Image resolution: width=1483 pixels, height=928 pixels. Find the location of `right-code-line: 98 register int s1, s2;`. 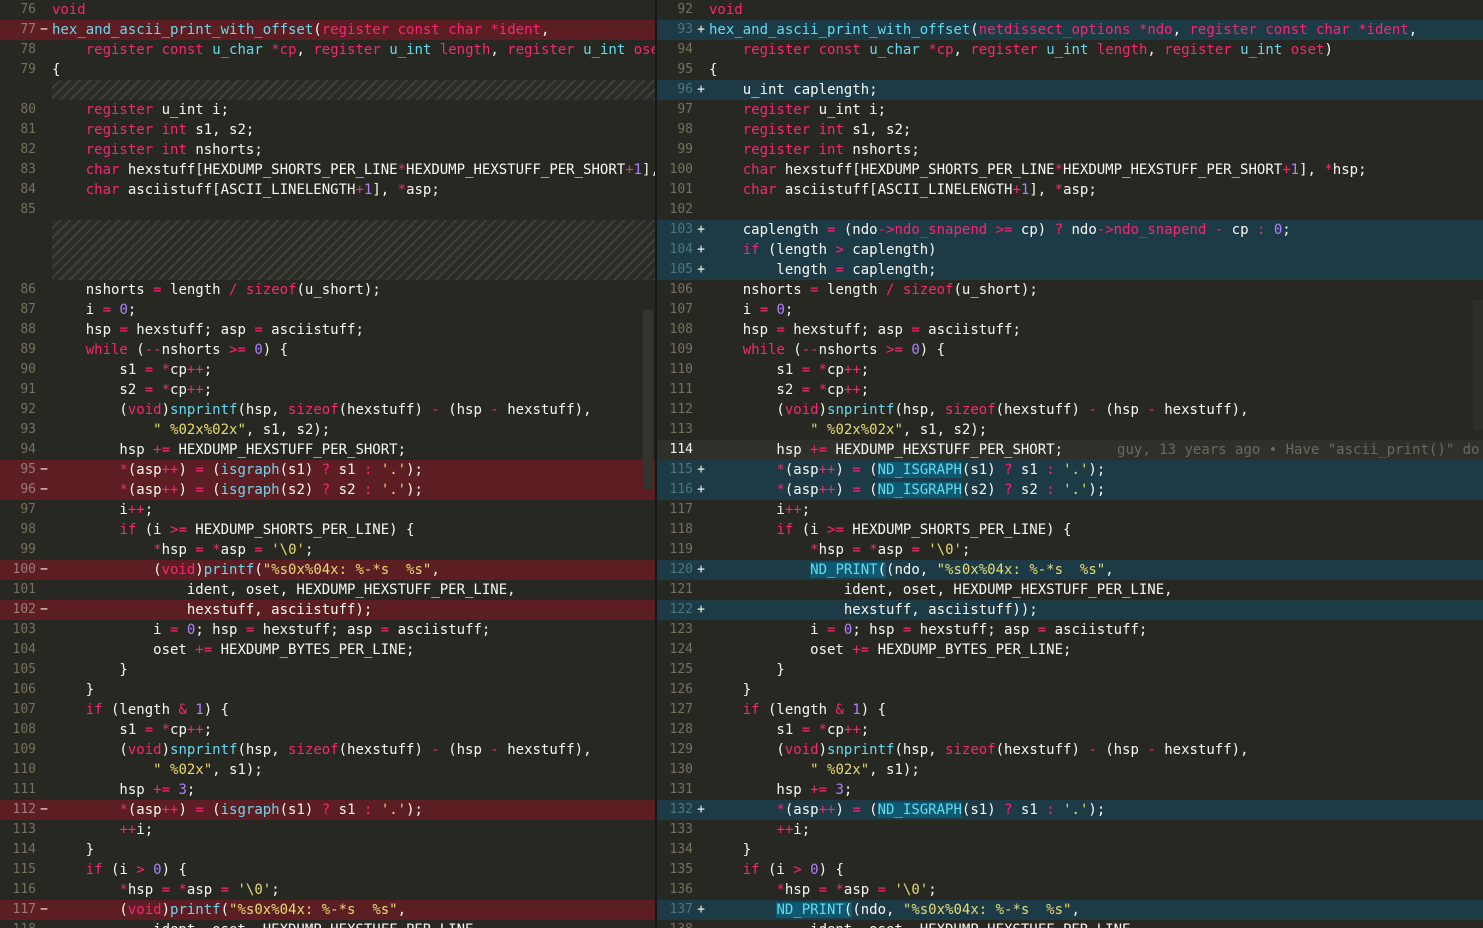

right-code-line: 98 register int s1, s2; is located at coordinates (1070, 130).